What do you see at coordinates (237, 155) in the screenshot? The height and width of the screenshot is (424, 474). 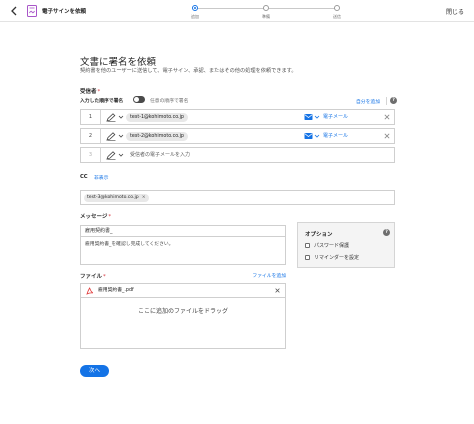 I see `recipient-row-new: 3 受信者の電子メールを入力` at bounding box center [237, 155].